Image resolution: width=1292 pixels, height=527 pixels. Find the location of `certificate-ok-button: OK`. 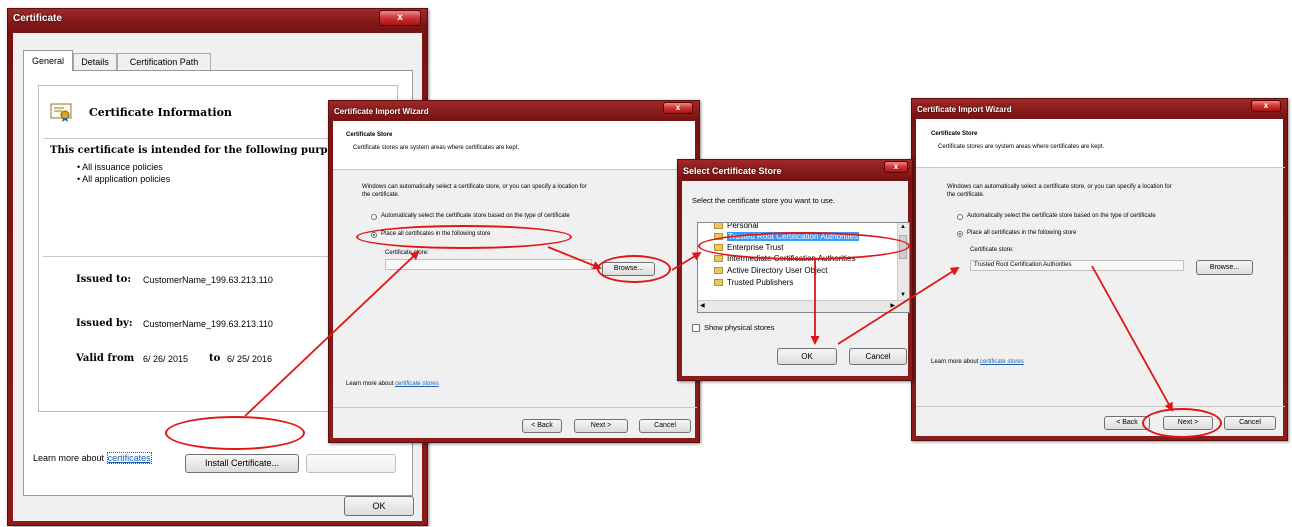

certificate-ok-button: OK is located at coordinates (379, 506).